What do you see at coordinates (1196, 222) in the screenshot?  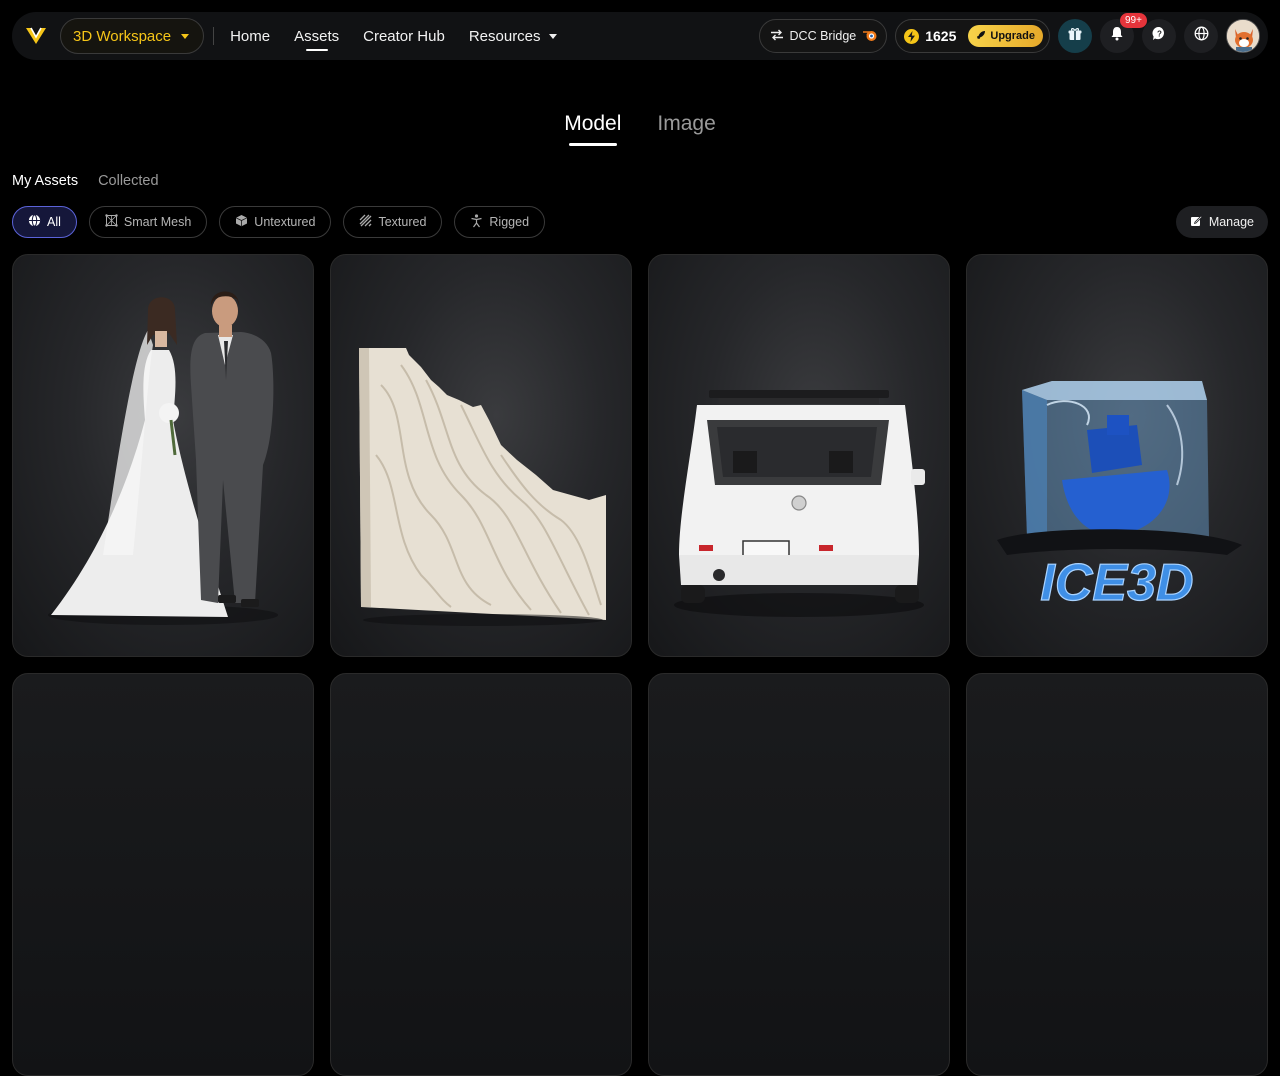 I see `manage-edit-icon` at bounding box center [1196, 222].